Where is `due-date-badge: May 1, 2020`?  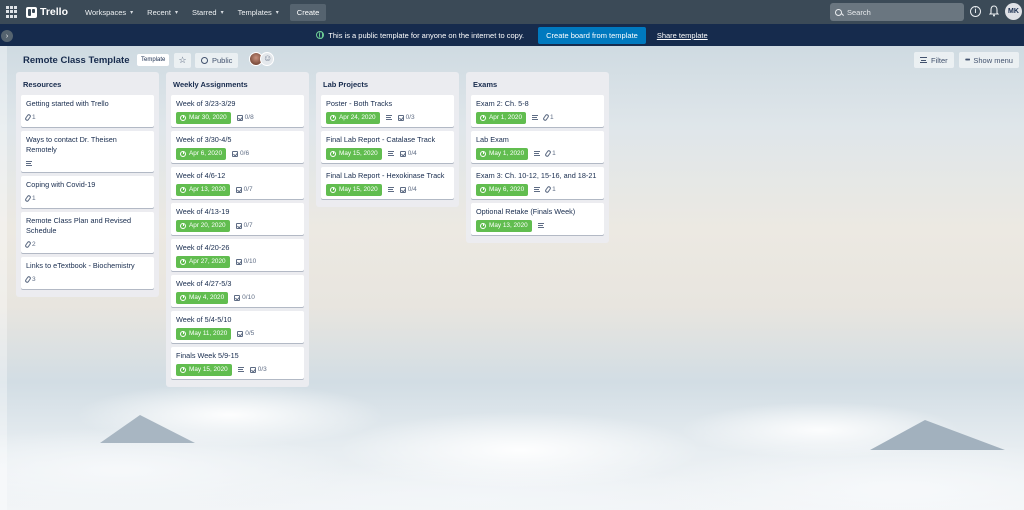
due-date-badge: May 1, 2020 is located at coordinates (502, 153).